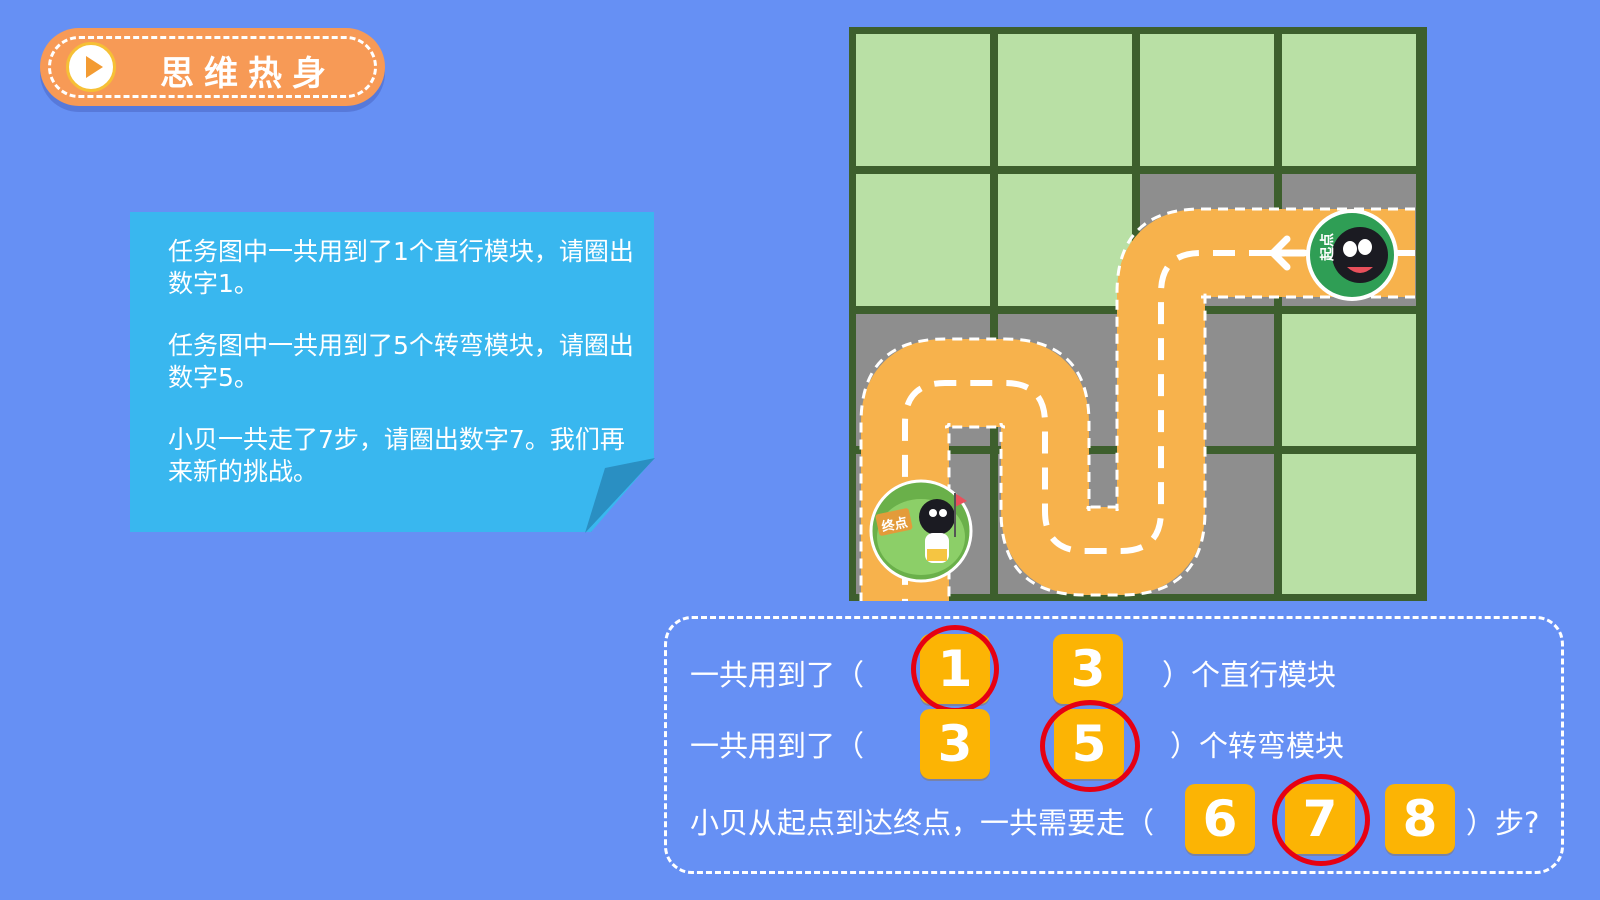 This screenshot has height=900, width=1600. I want to click on answer-circle-q2, so click(1090, 746).